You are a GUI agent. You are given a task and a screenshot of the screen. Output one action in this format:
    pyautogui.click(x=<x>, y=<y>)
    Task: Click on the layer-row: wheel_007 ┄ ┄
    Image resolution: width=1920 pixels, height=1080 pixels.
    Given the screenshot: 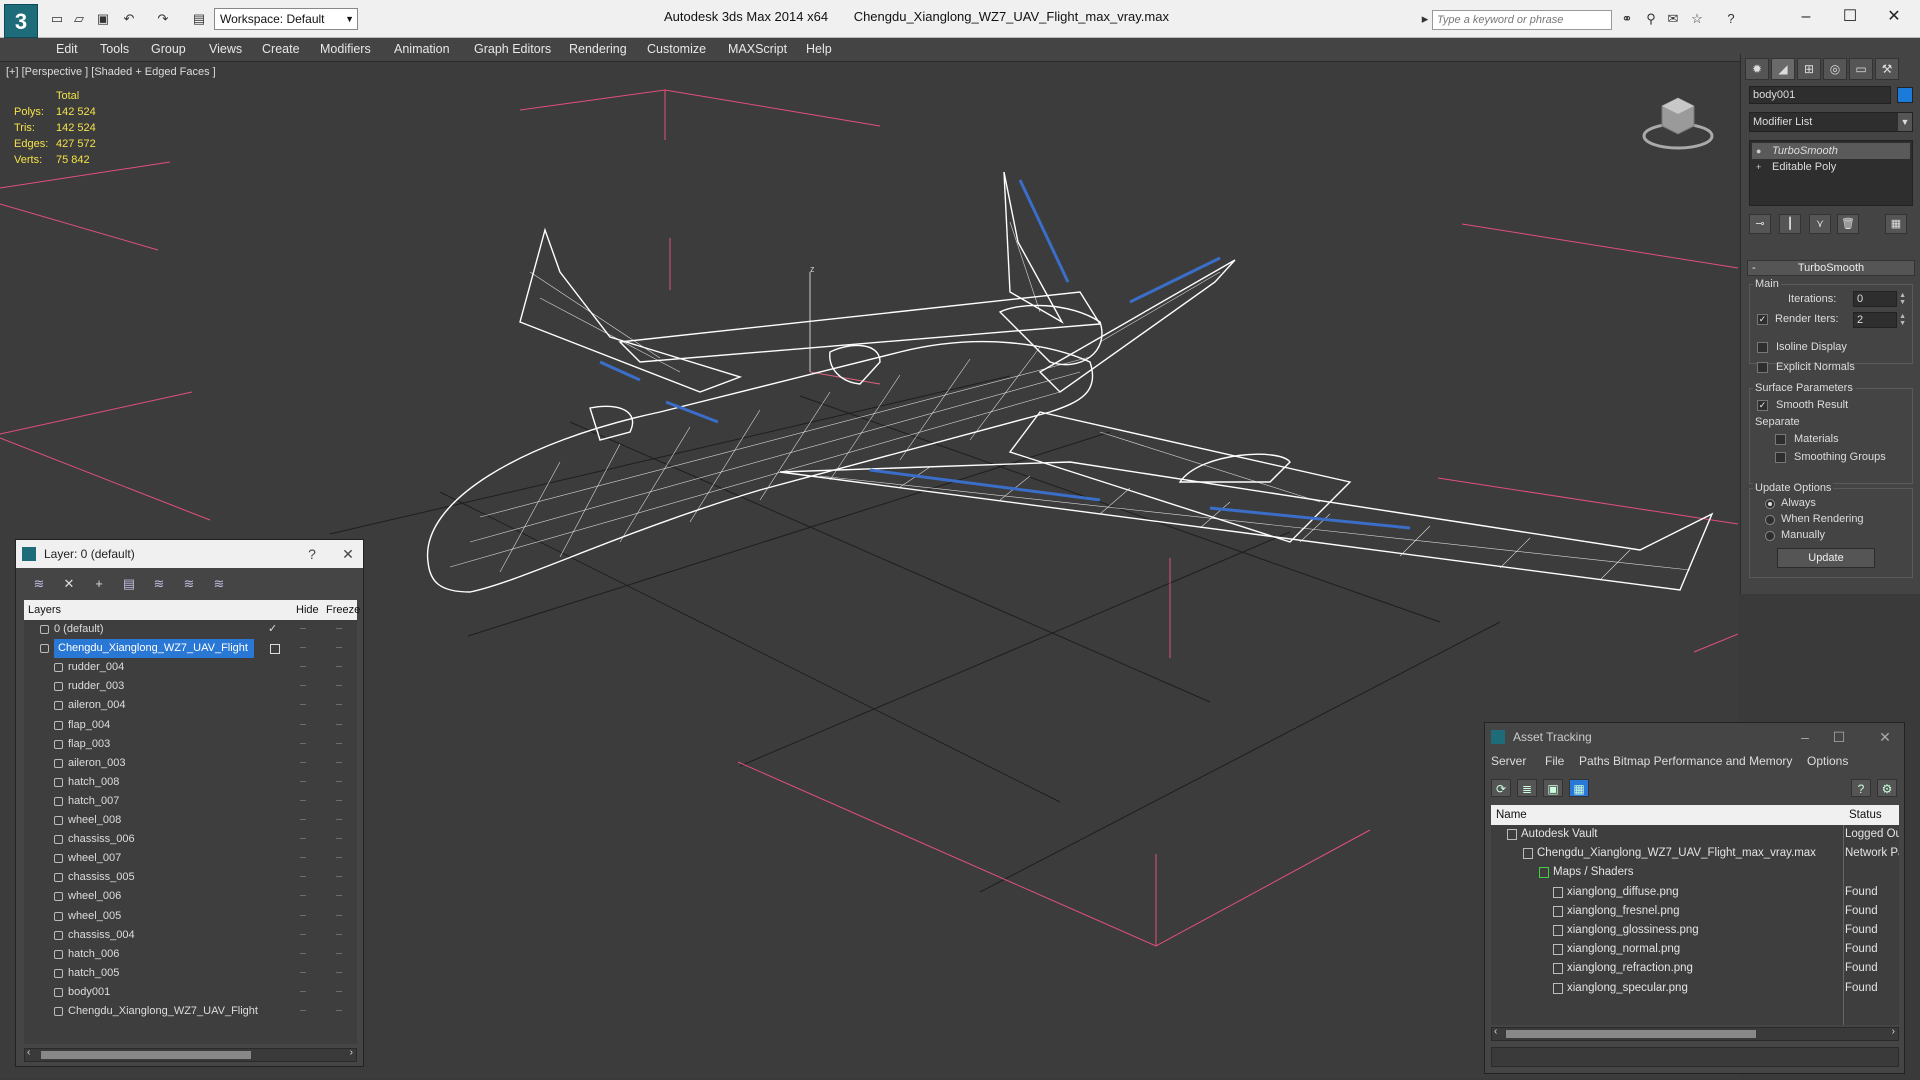 What is the action you would take?
    pyautogui.click(x=190, y=858)
    